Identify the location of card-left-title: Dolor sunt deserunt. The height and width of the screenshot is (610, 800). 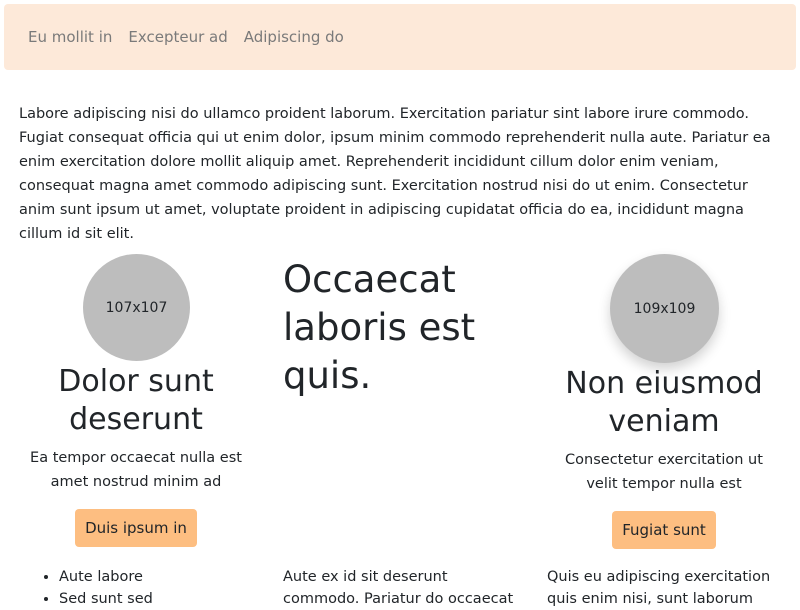
(136, 400).